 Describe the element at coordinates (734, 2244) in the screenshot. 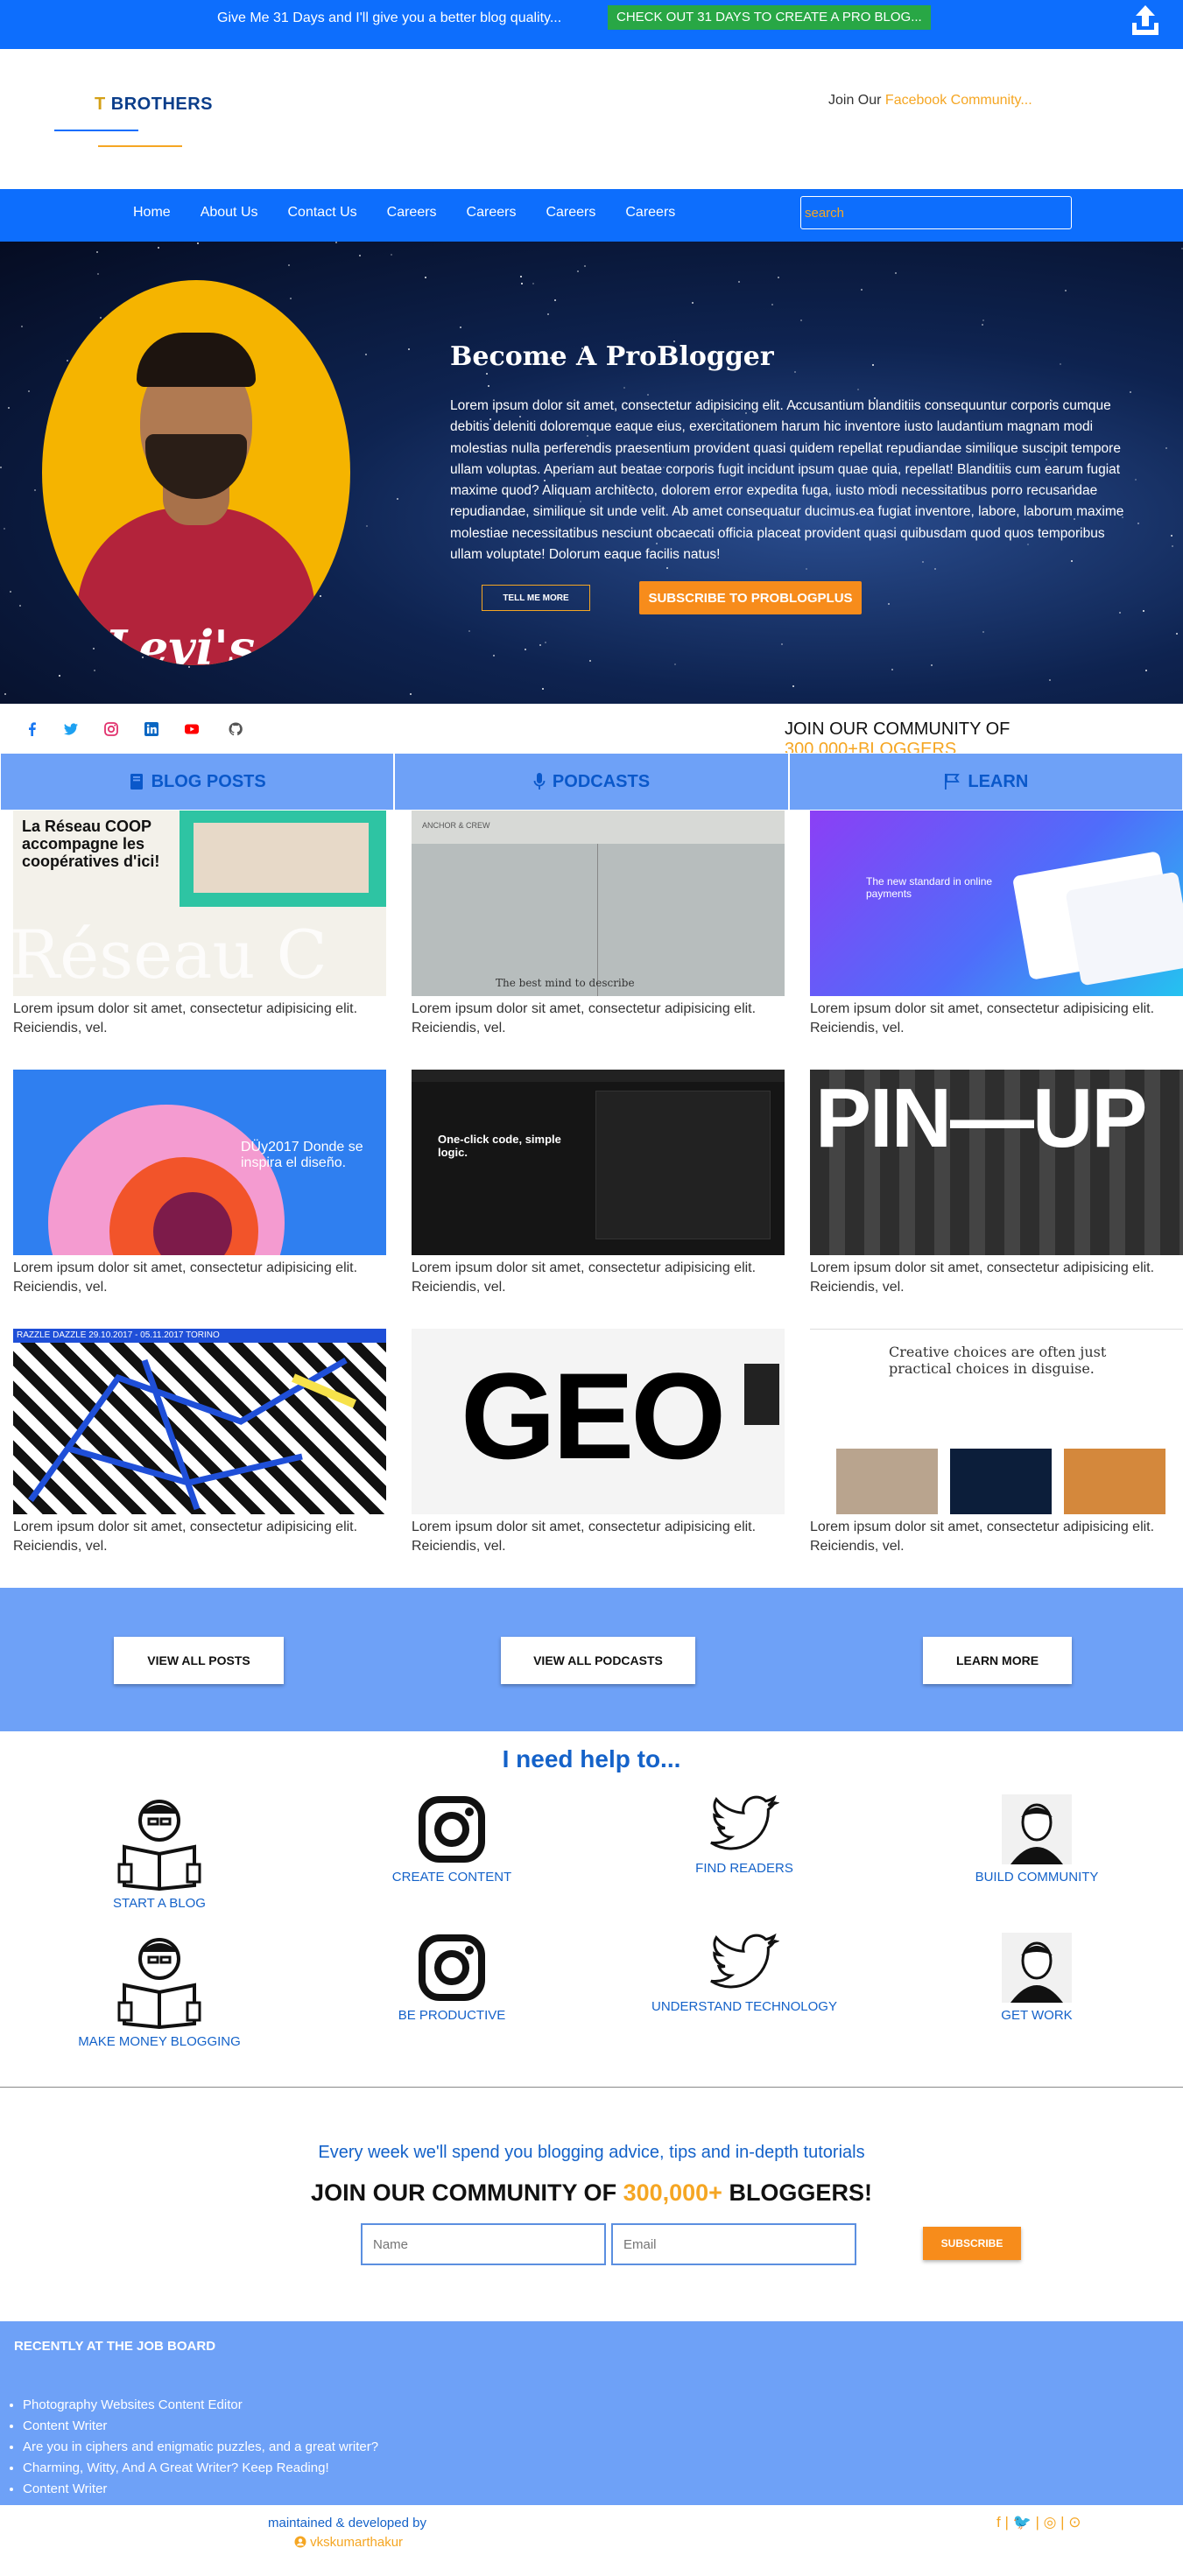

I see `email-input` at that location.